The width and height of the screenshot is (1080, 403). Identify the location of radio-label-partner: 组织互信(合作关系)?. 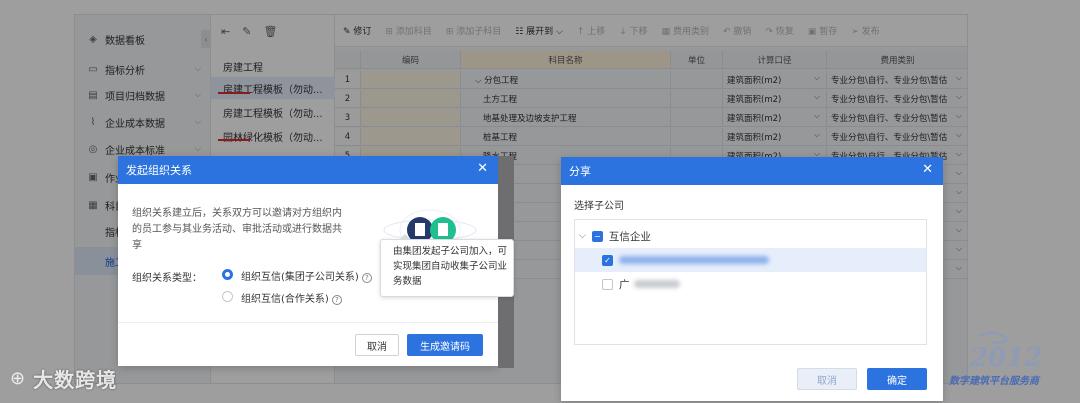
(291, 297).